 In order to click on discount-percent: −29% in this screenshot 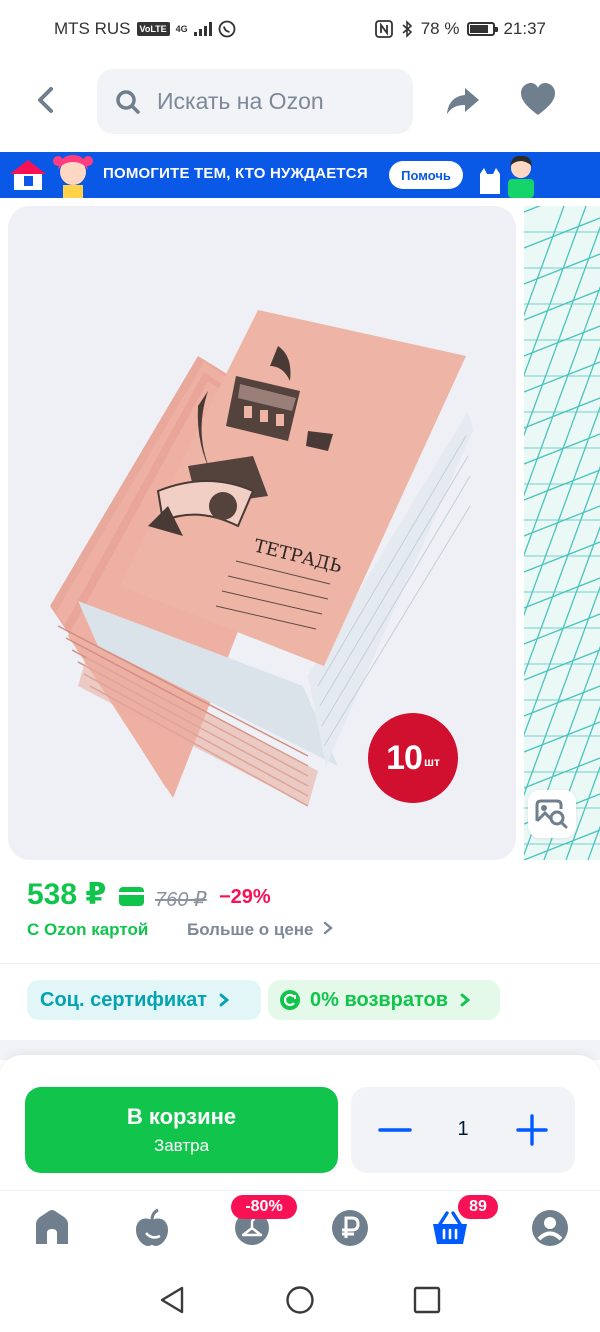, I will do `click(245, 897)`.